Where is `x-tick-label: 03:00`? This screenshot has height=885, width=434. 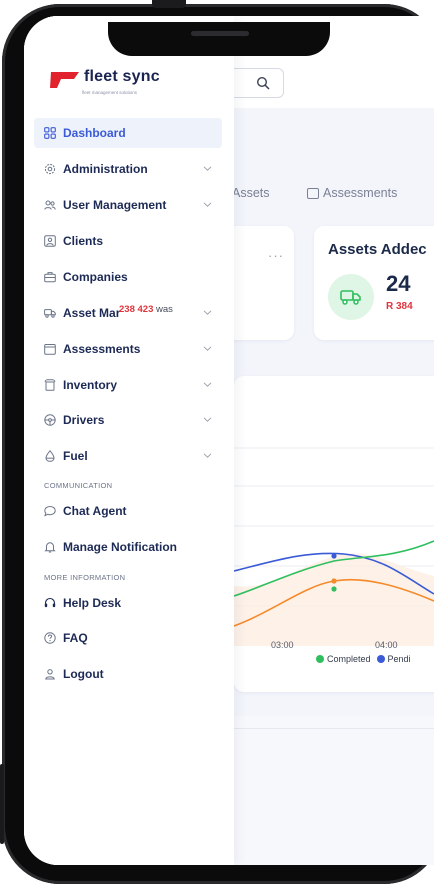 x-tick-label: 03:00 is located at coordinates (282, 645).